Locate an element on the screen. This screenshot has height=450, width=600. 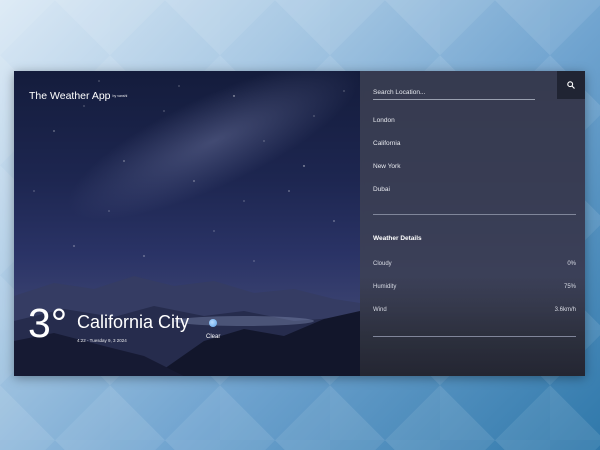
detail-label: Cloudy is located at coordinates (382, 264).